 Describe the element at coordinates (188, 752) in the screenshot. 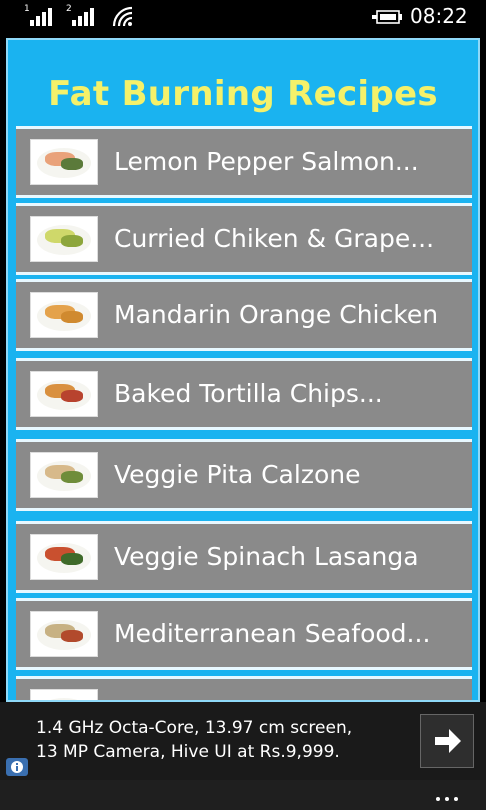

I see `ad-line-2: 13 MP Camera, Hive UI at Rs.9,999.` at that location.